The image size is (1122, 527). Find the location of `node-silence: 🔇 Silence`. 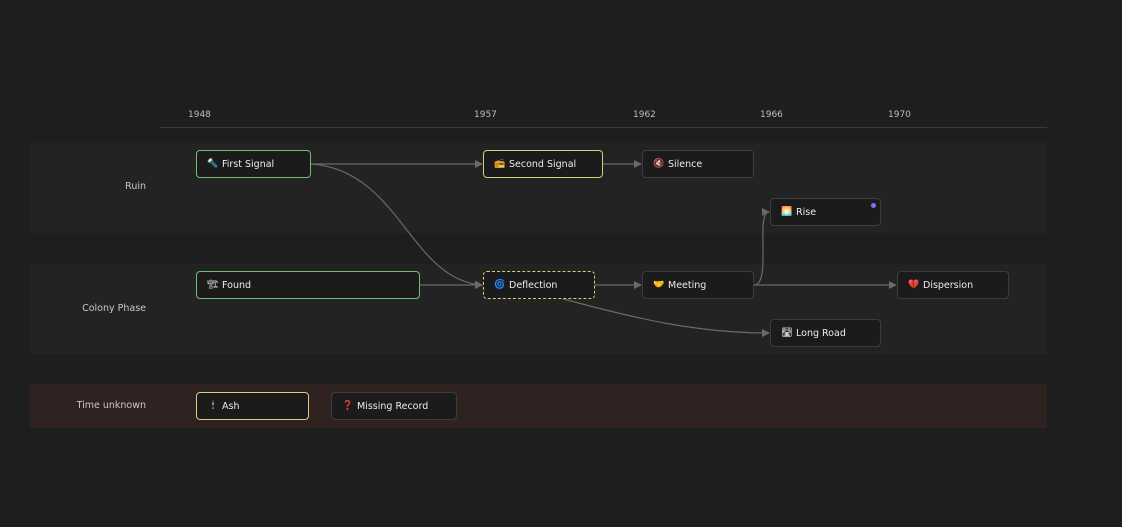

node-silence: 🔇 Silence is located at coordinates (698, 164).